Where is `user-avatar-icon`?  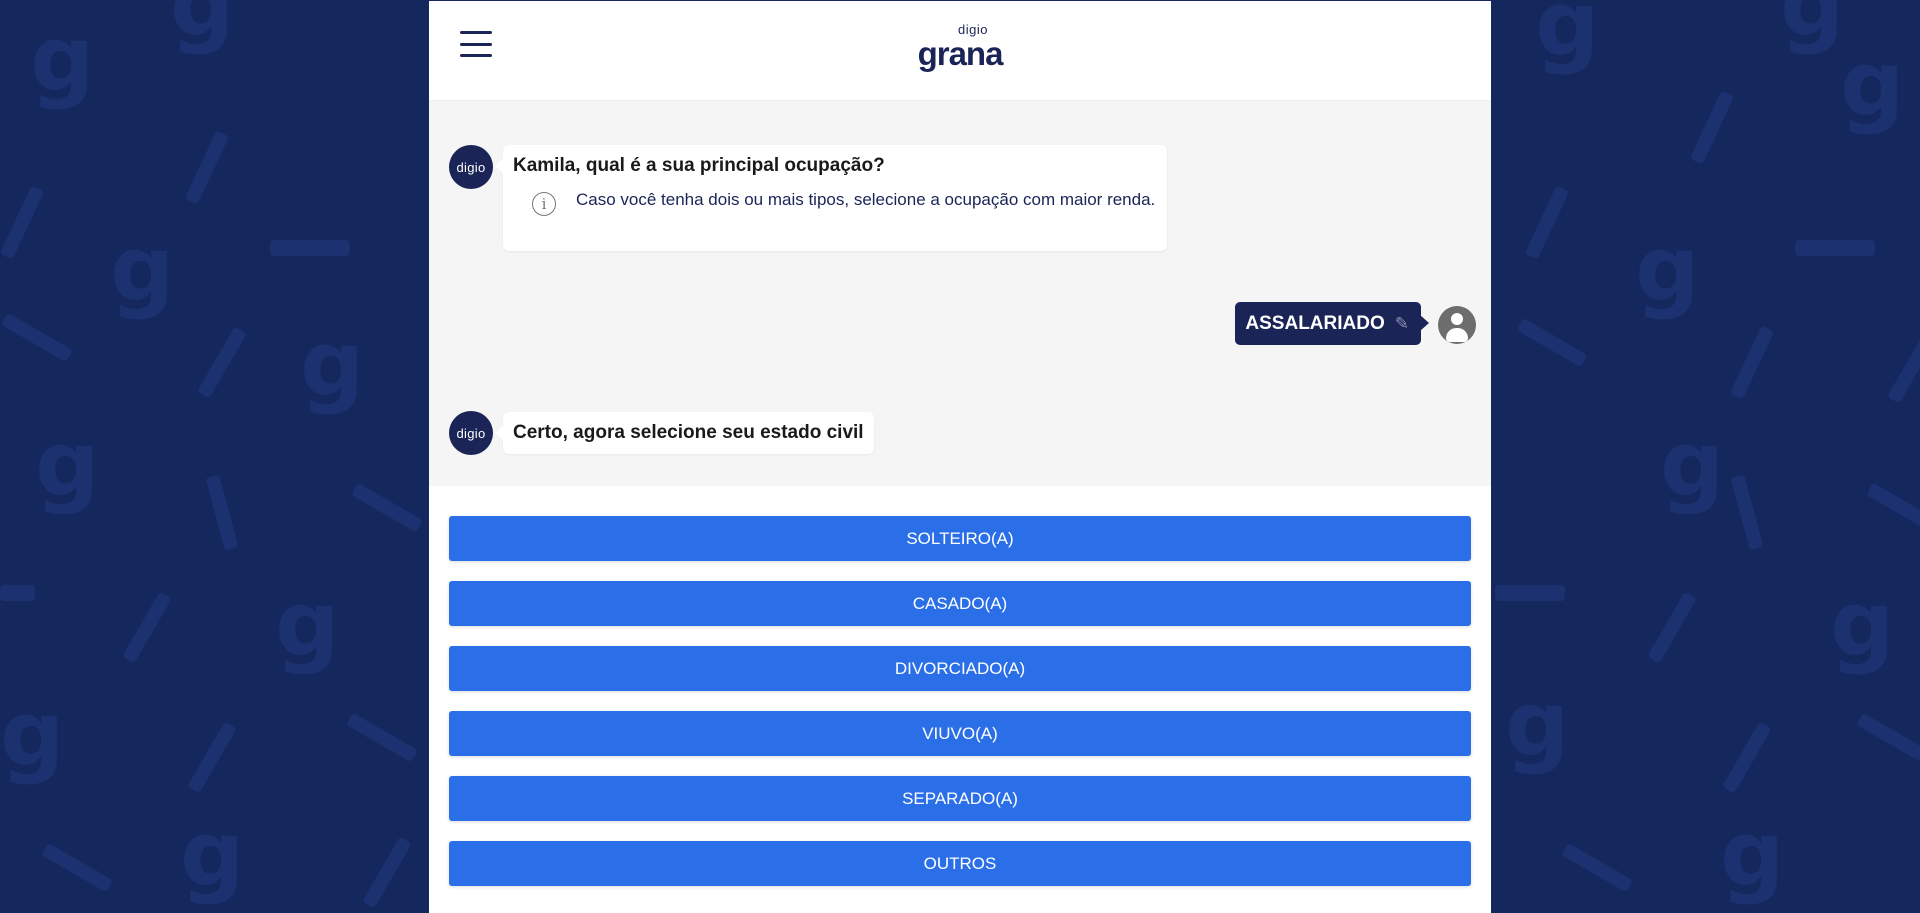 user-avatar-icon is located at coordinates (1457, 325).